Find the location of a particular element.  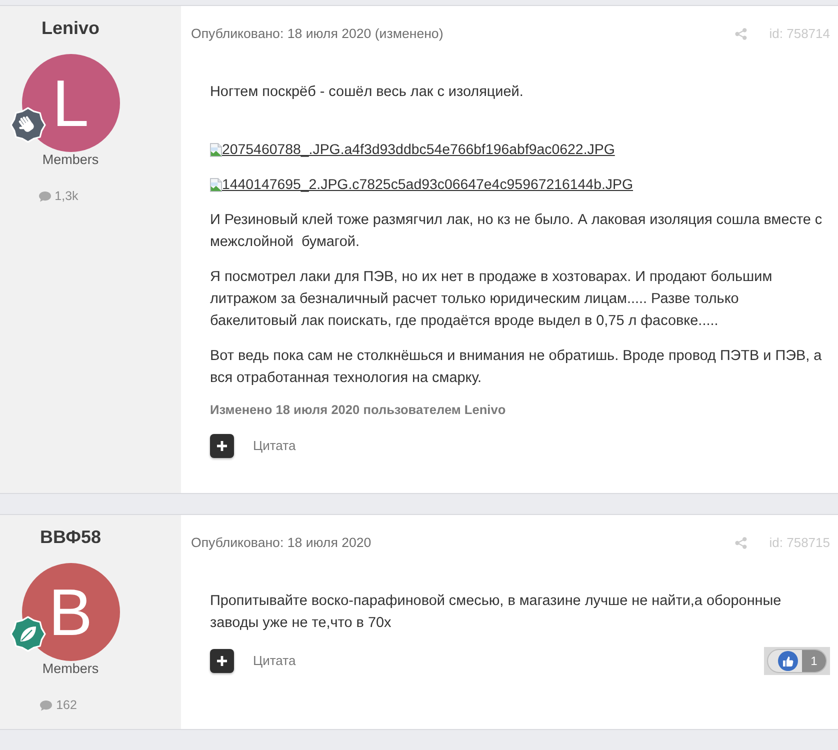

user-avatar: B is located at coordinates (71, 612).